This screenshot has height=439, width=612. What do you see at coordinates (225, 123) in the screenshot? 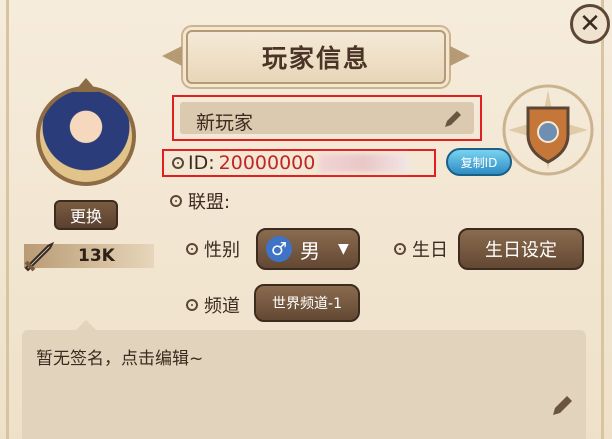
I see `player-name: 新玩家` at bounding box center [225, 123].